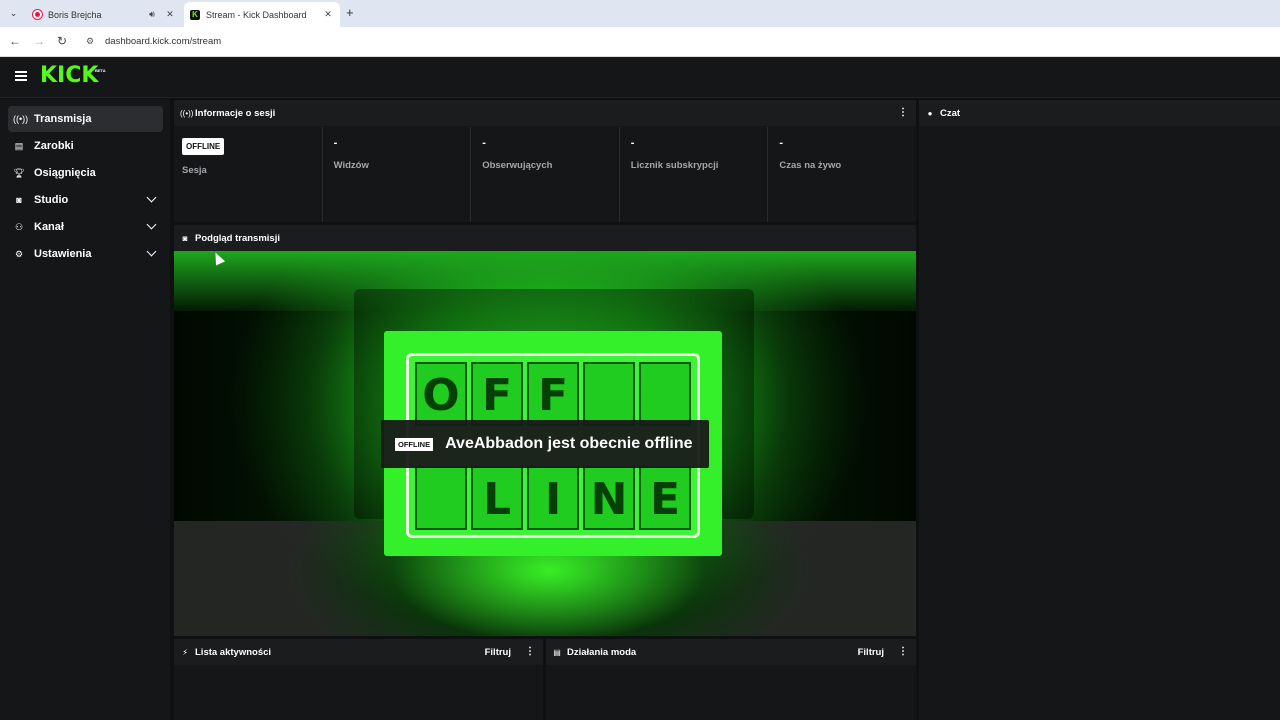 Image resolution: width=1280 pixels, height=720 pixels. I want to click on gear-icon: ⚙, so click(19, 253).